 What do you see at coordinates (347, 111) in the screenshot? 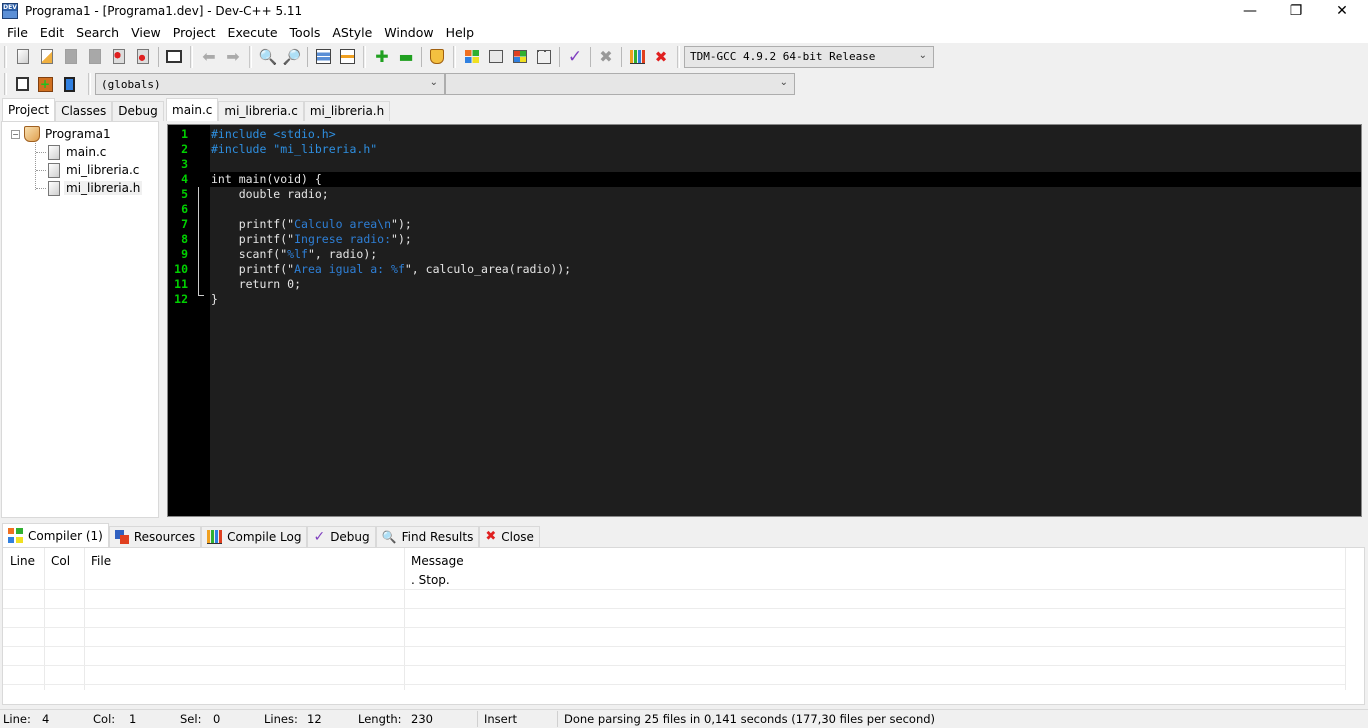
I see `editor-tab-mi-libreria-h: mi_libreria.h` at bounding box center [347, 111].